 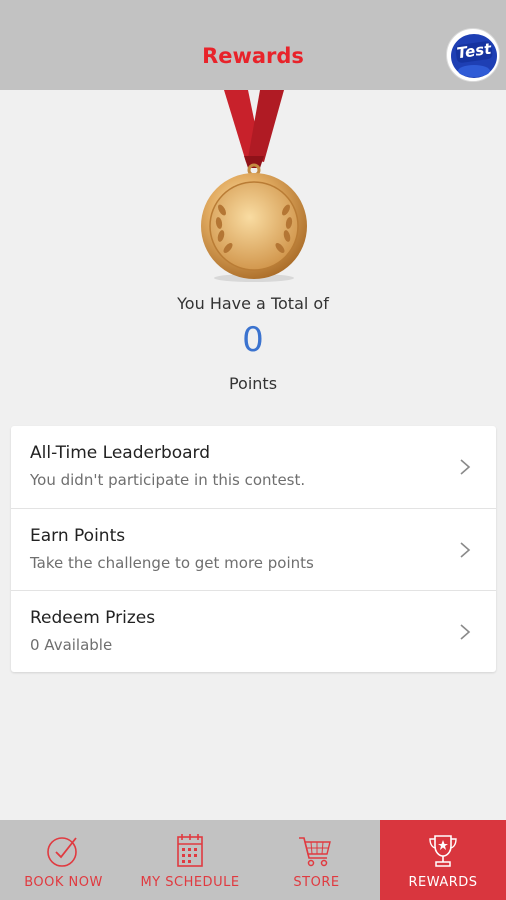 What do you see at coordinates (254, 186) in the screenshot?
I see `medal-icon` at bounding box center [254, 186].